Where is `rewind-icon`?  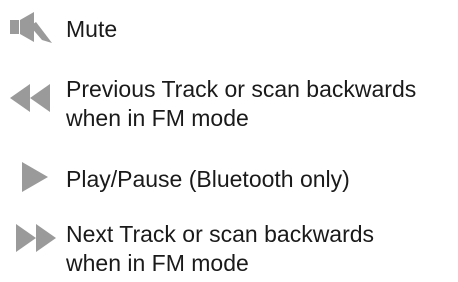
rewind-icon is located at coordinates (30, 98).